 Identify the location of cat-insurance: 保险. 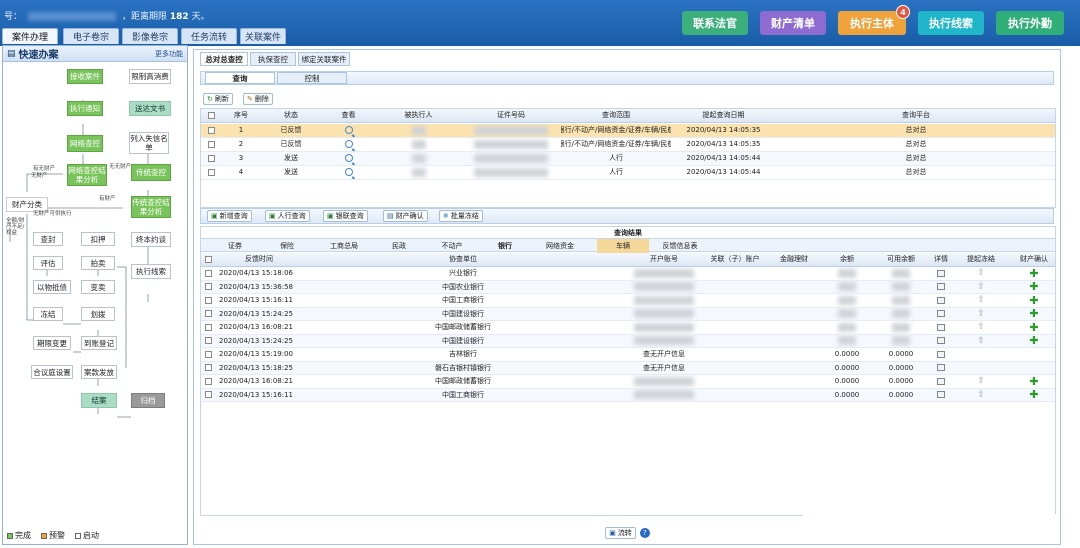
(287, 246).